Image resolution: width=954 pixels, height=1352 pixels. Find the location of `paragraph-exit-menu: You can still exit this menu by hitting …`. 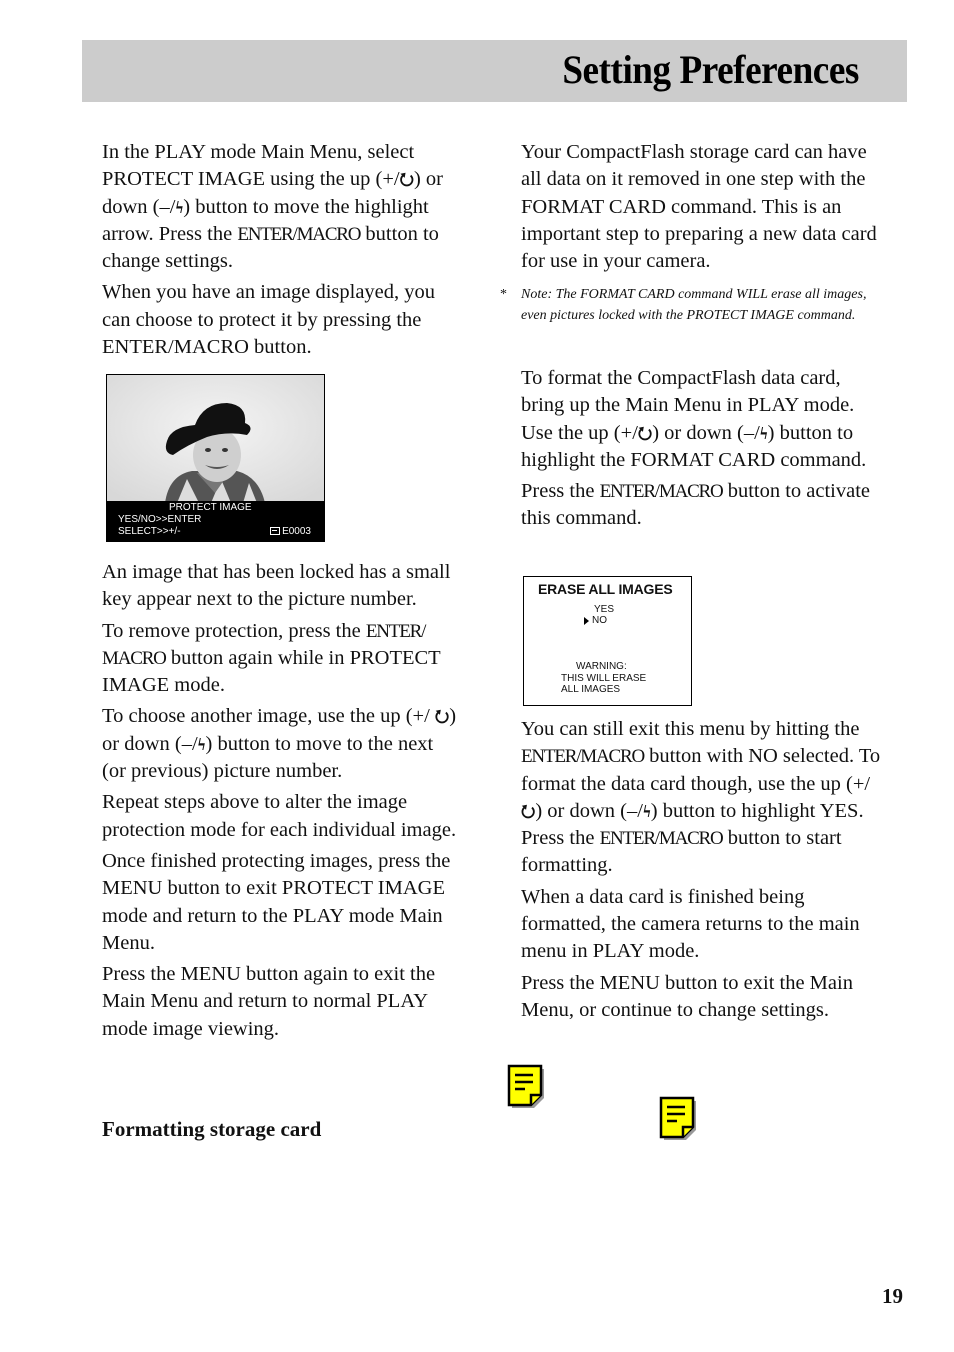

paragraph-exit-menu: You can still exit this menu by hitting … is located at coordinates (701, 797).